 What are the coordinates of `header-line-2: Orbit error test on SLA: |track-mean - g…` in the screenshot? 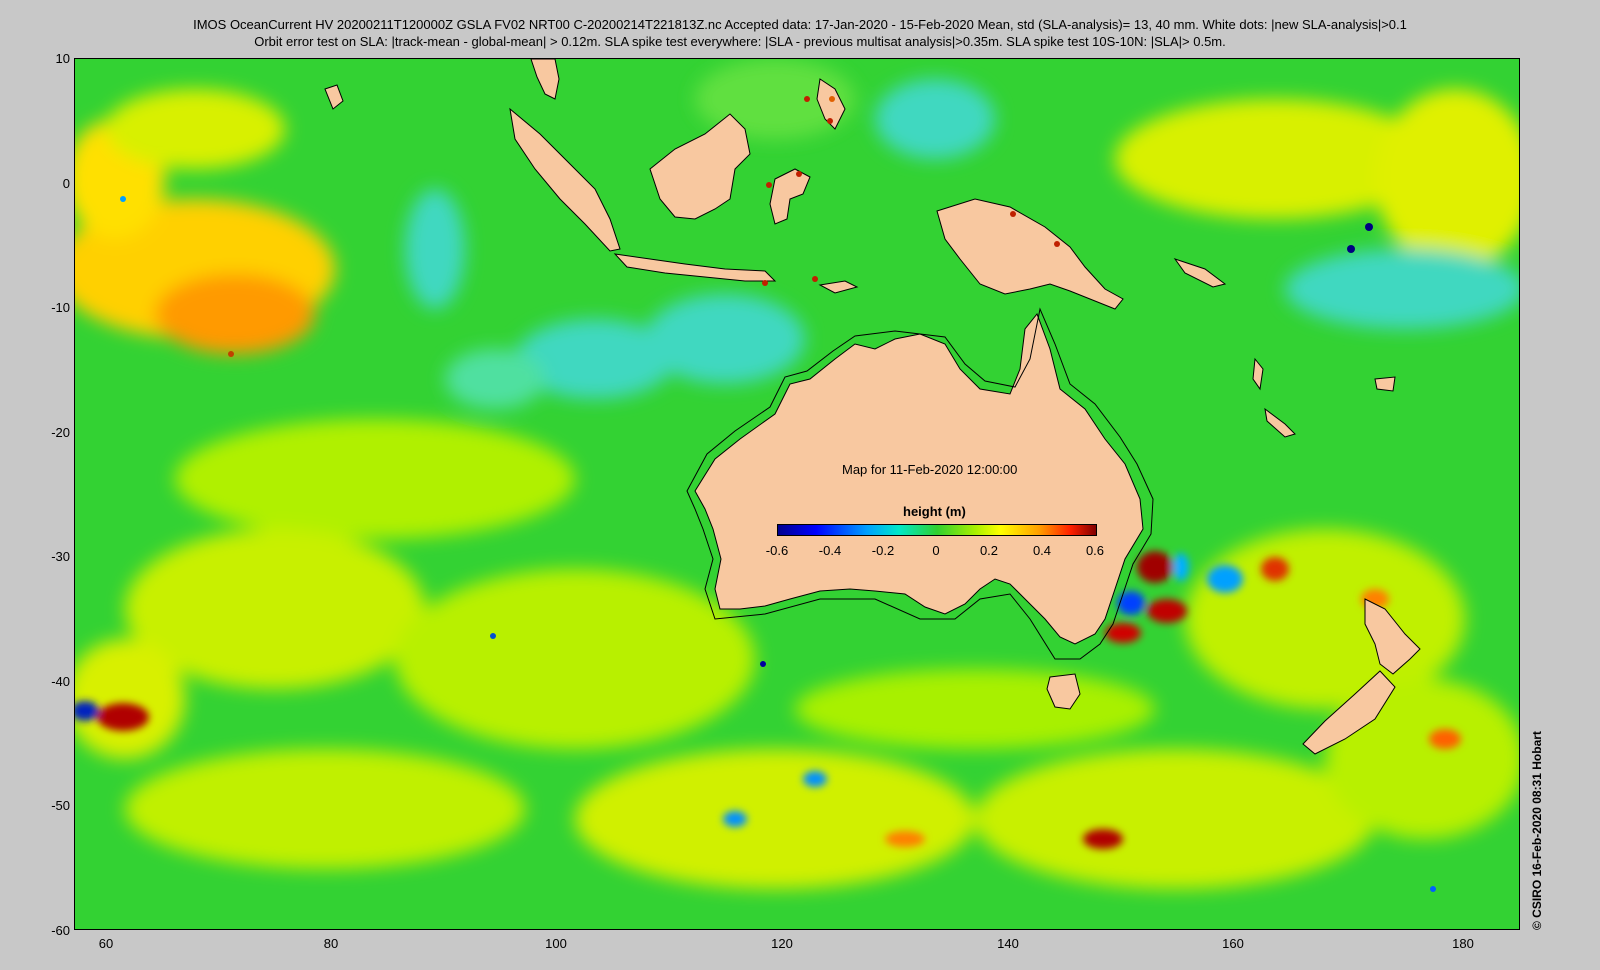 It's located at (740, 41).